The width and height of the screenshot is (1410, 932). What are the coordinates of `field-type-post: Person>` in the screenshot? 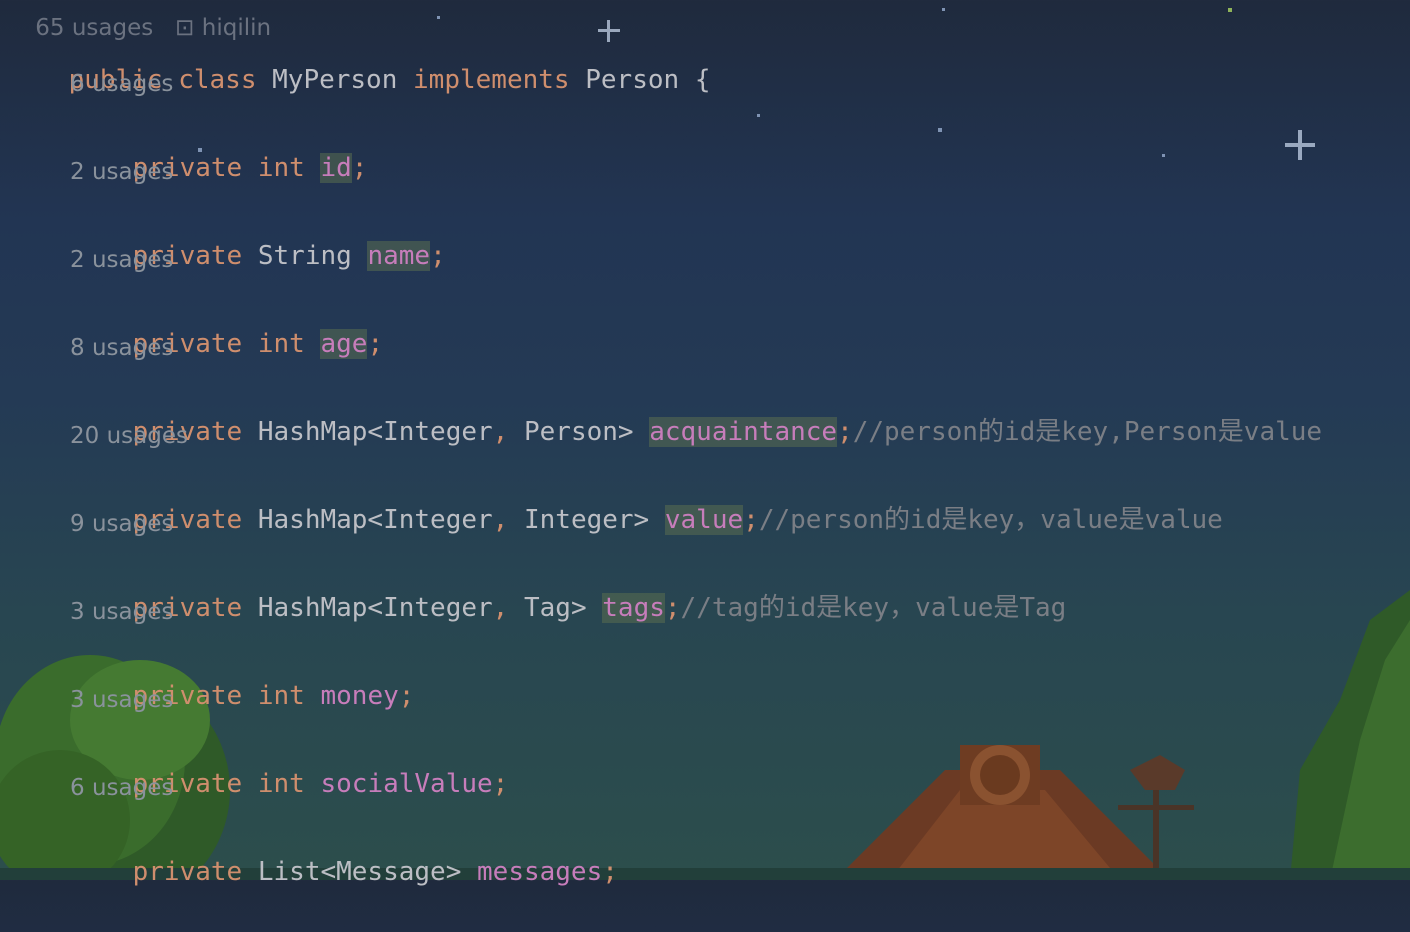 It's located at (571, 432).